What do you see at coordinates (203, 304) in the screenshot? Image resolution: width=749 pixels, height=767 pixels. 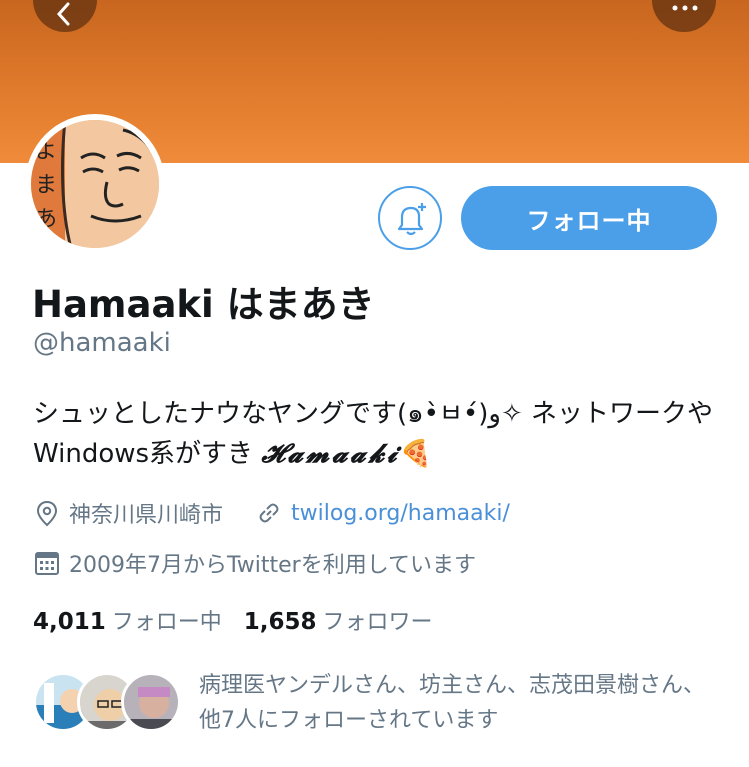 I see `display-name: Hamaaki はまあき` at bounding box center [203, 304].